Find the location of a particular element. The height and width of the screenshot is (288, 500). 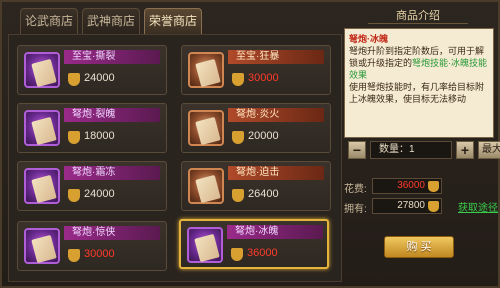

tab-honor-shop: 荣誉商店 is located at coordinates (173, 21).